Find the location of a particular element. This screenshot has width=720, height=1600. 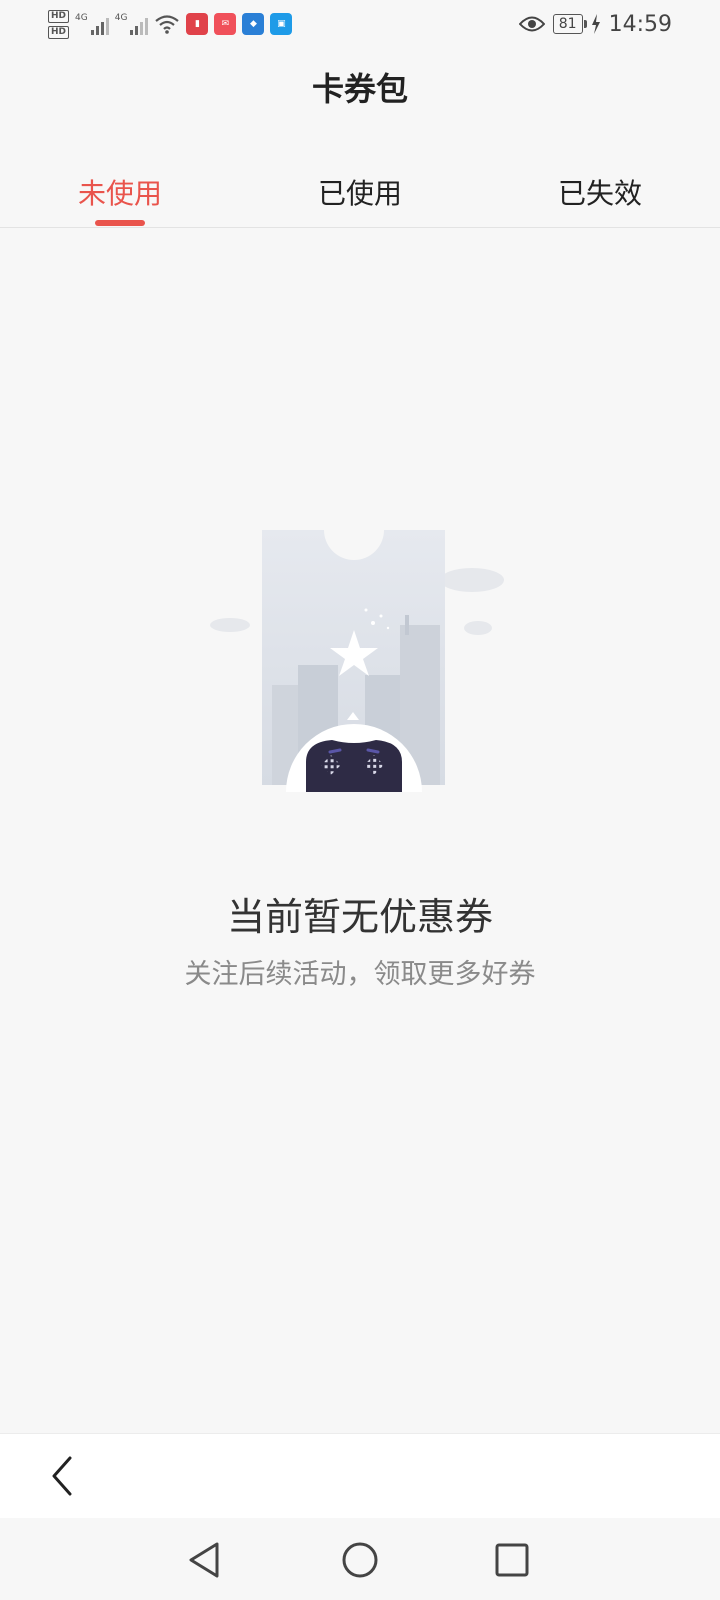

wifi-icon is located at coordinates (167, 24).